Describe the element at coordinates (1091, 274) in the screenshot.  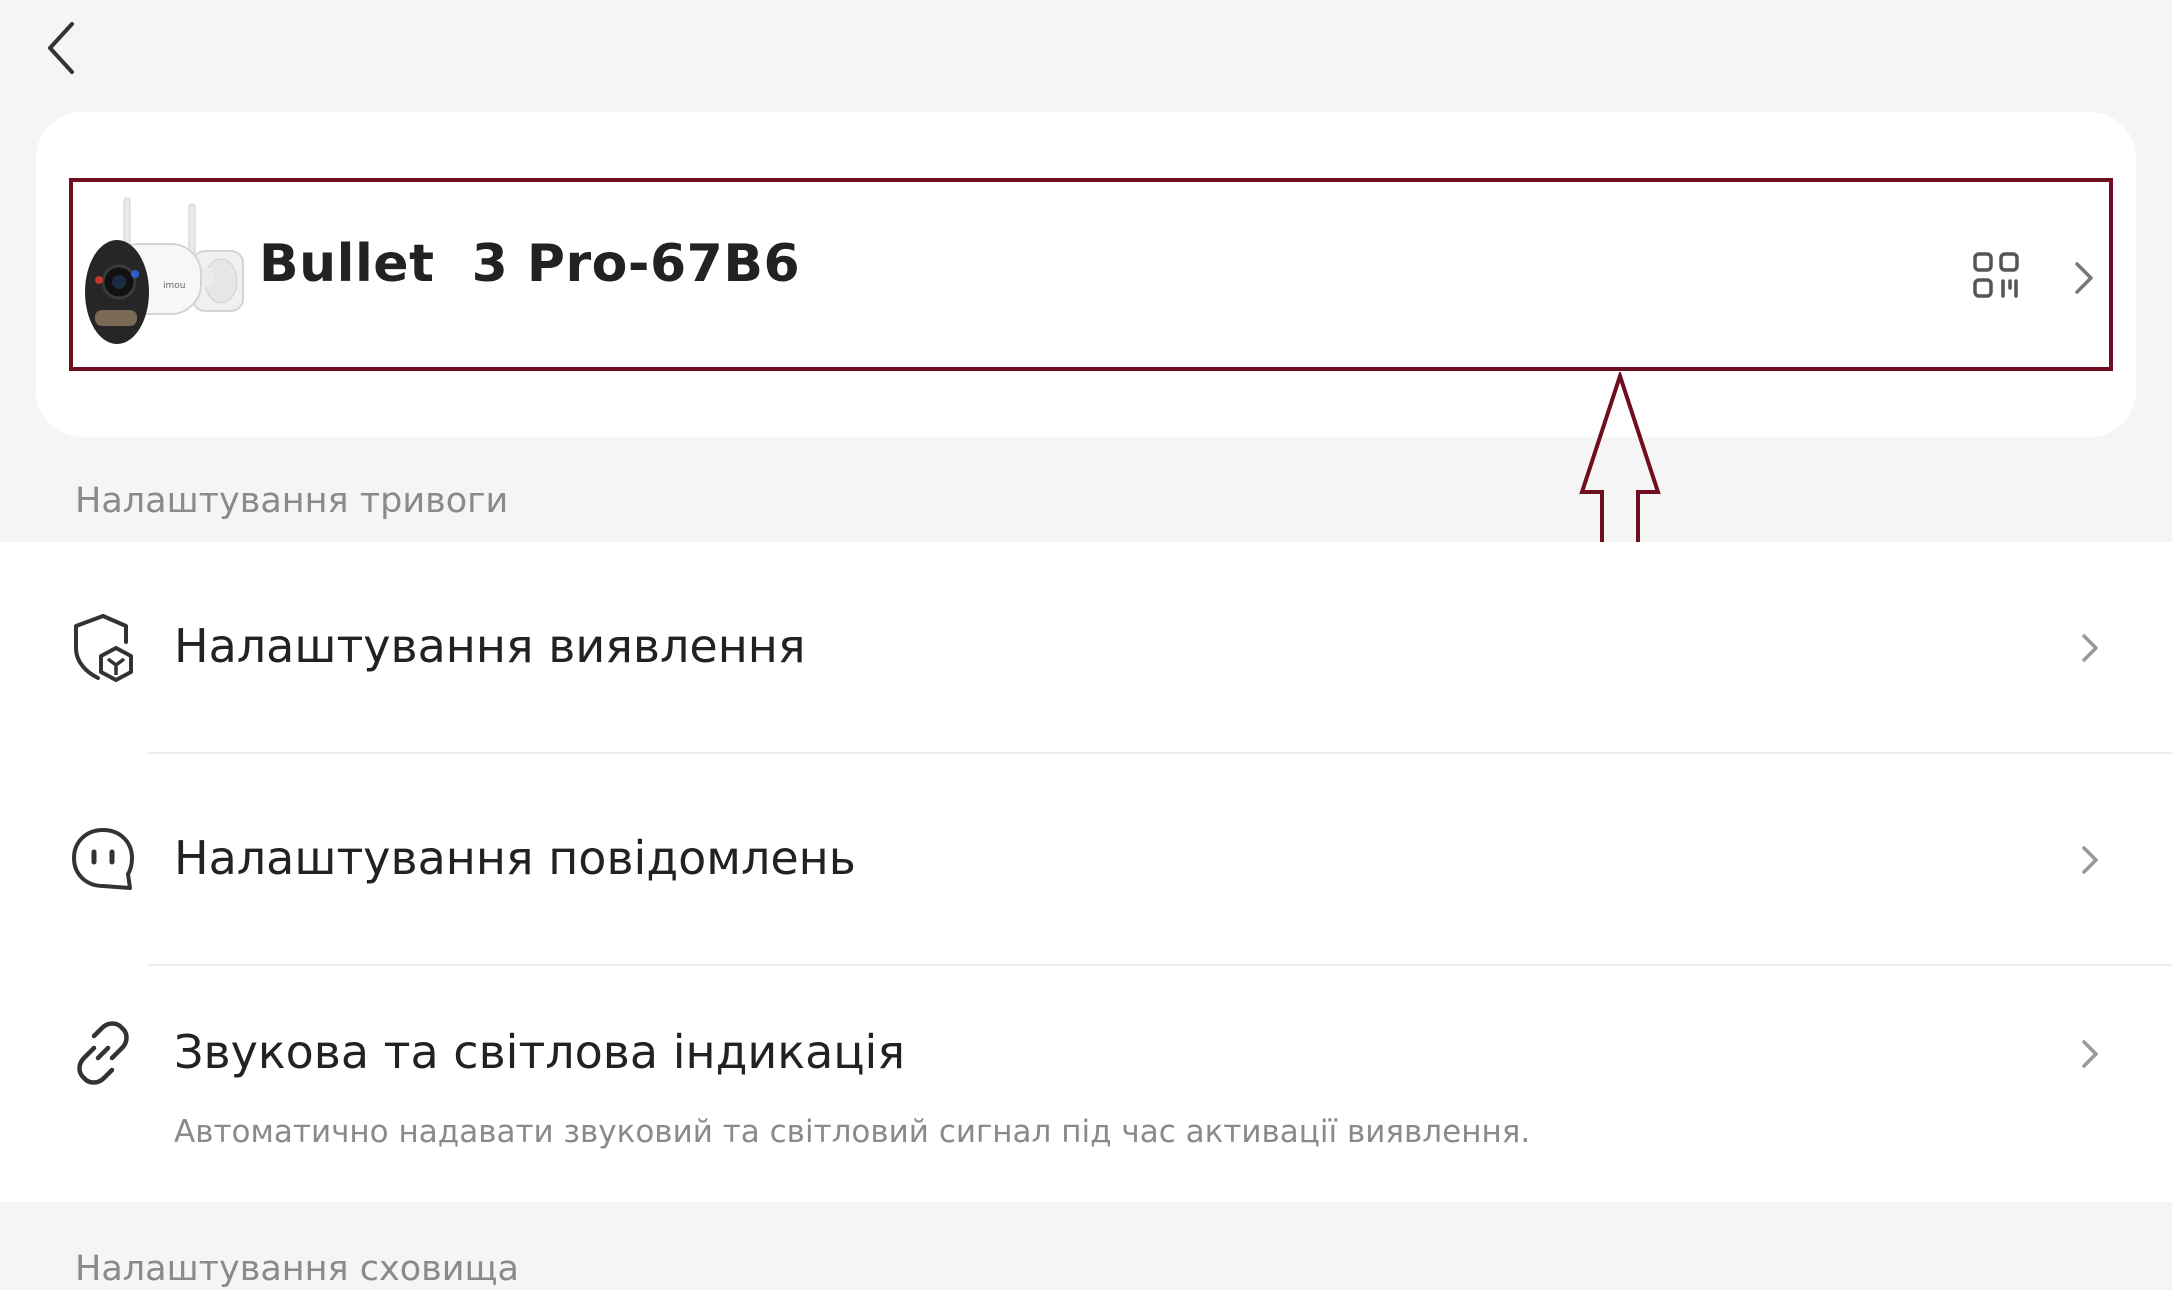
I see `device-row: imou Bullet 3 Pro-67B6` at that location.